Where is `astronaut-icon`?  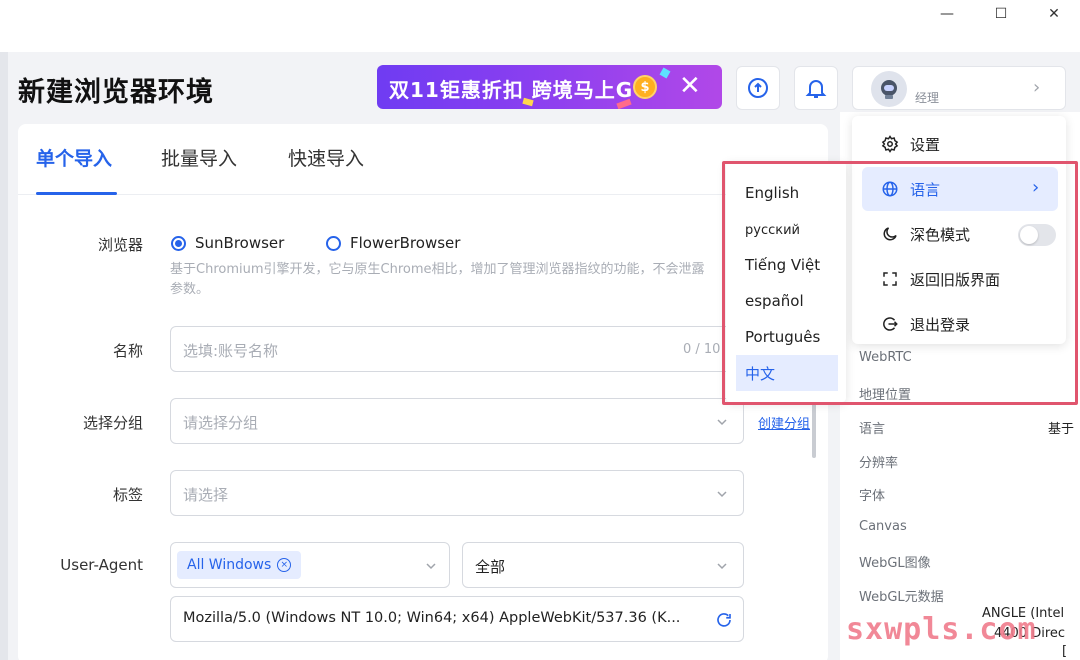 astronaut-icon is located at coordinates (889, 89).